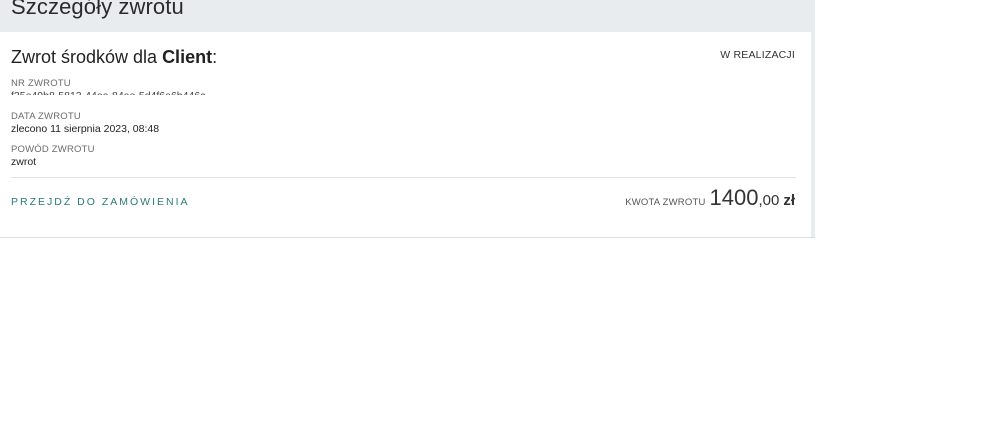 The image size is (999, 433). I want to click on refund-amount-label: KWOTA ZWROTU, so click(665, 202).